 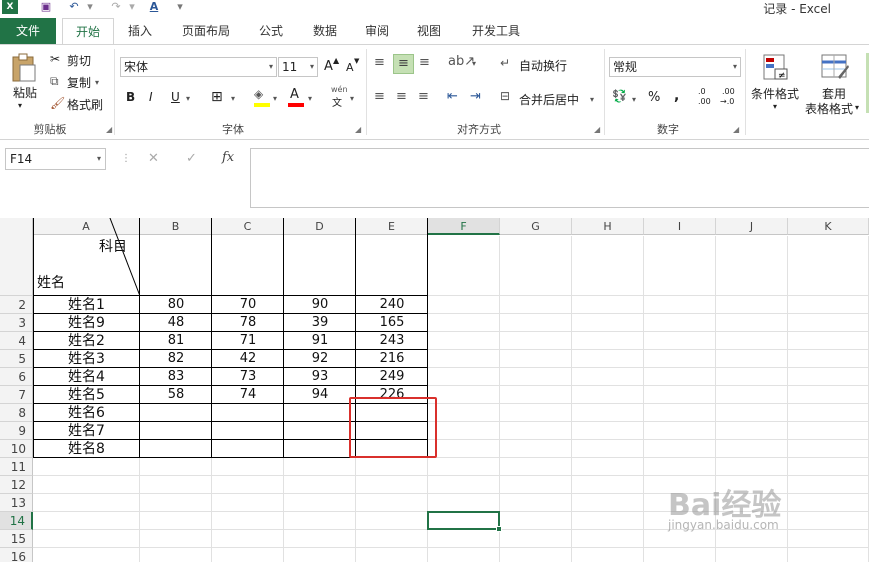 What do you see at coordinates (154, 7) in the screenshot?
I see `font-color-quick-icon: A` at bounding box center [154, 7].